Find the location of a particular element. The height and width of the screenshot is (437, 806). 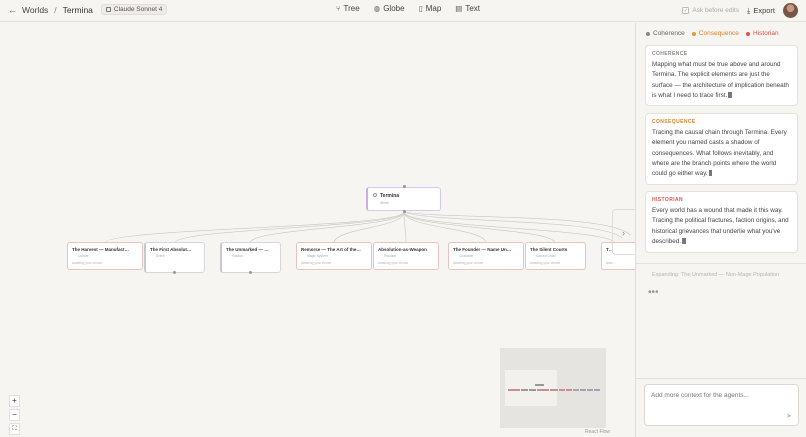

ask-before-edits-toggle: ✓ Ask before edits is located at coordinates (710, 10).